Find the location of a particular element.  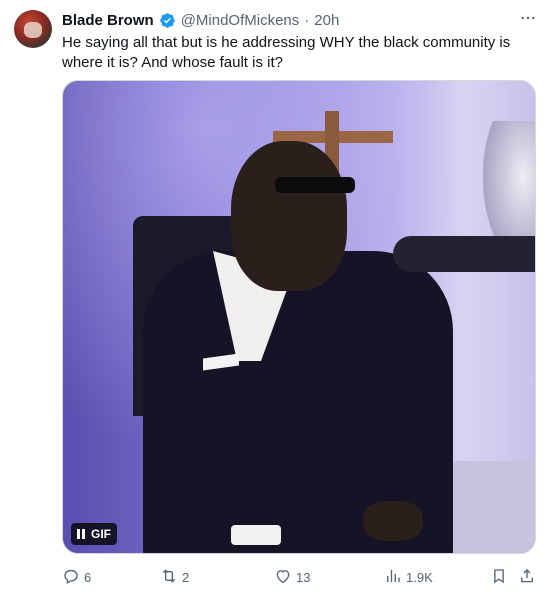

like-count: 13 is located at coordinates (303, 577).